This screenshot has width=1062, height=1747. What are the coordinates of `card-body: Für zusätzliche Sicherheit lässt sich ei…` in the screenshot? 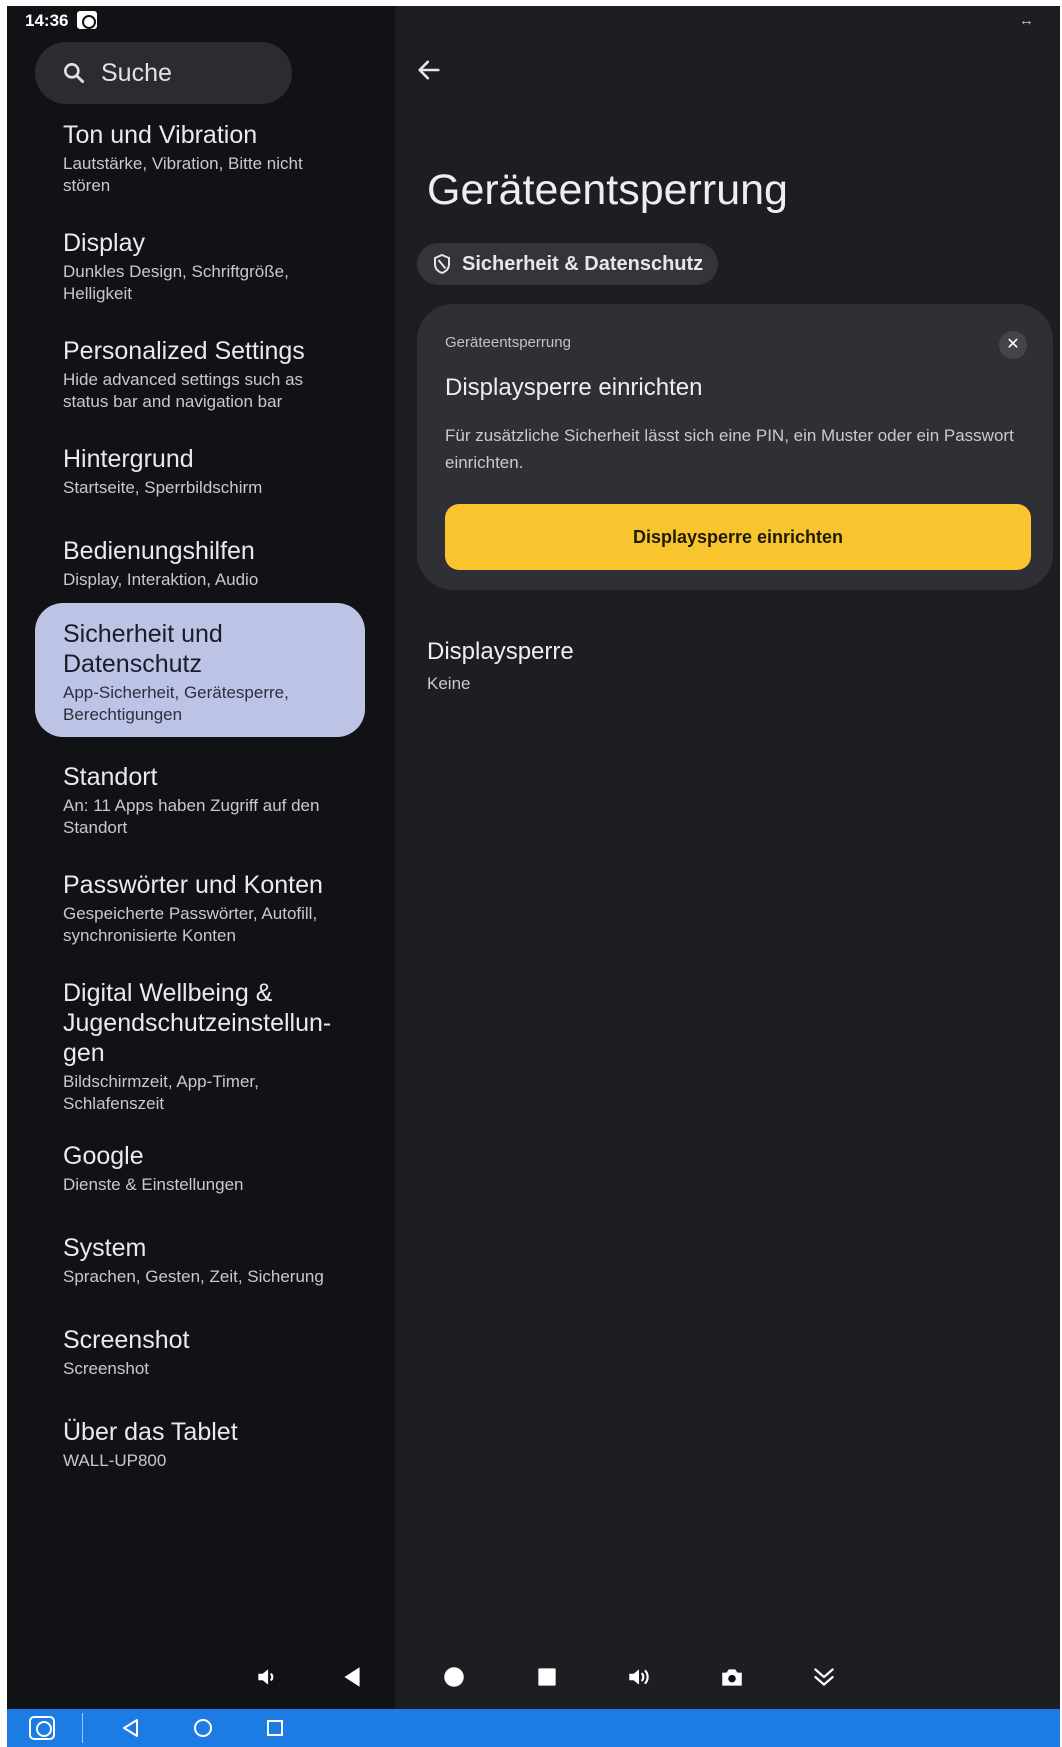 It's located at (729, 449).